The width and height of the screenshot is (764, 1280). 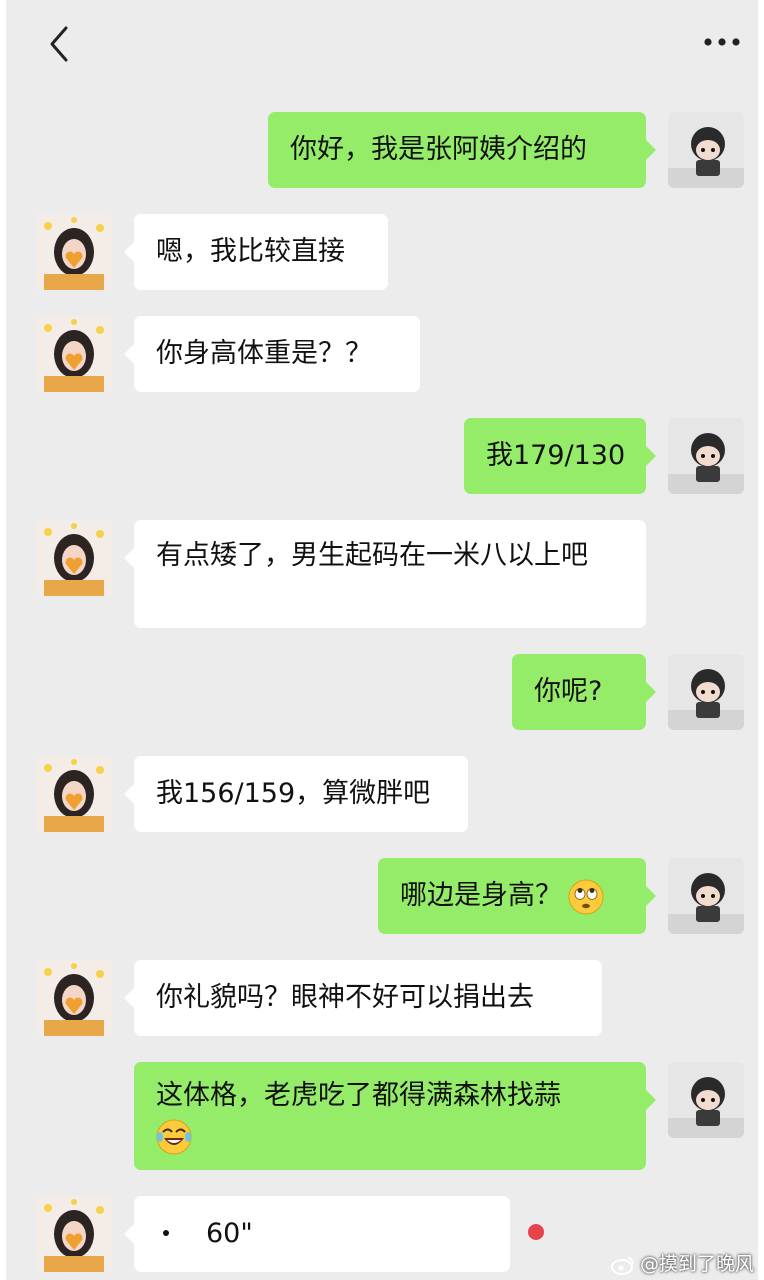 What do you see at coordinates (722, 42) in the screenshot?
I see `more-options-icon` at bounding box center [722, 42].